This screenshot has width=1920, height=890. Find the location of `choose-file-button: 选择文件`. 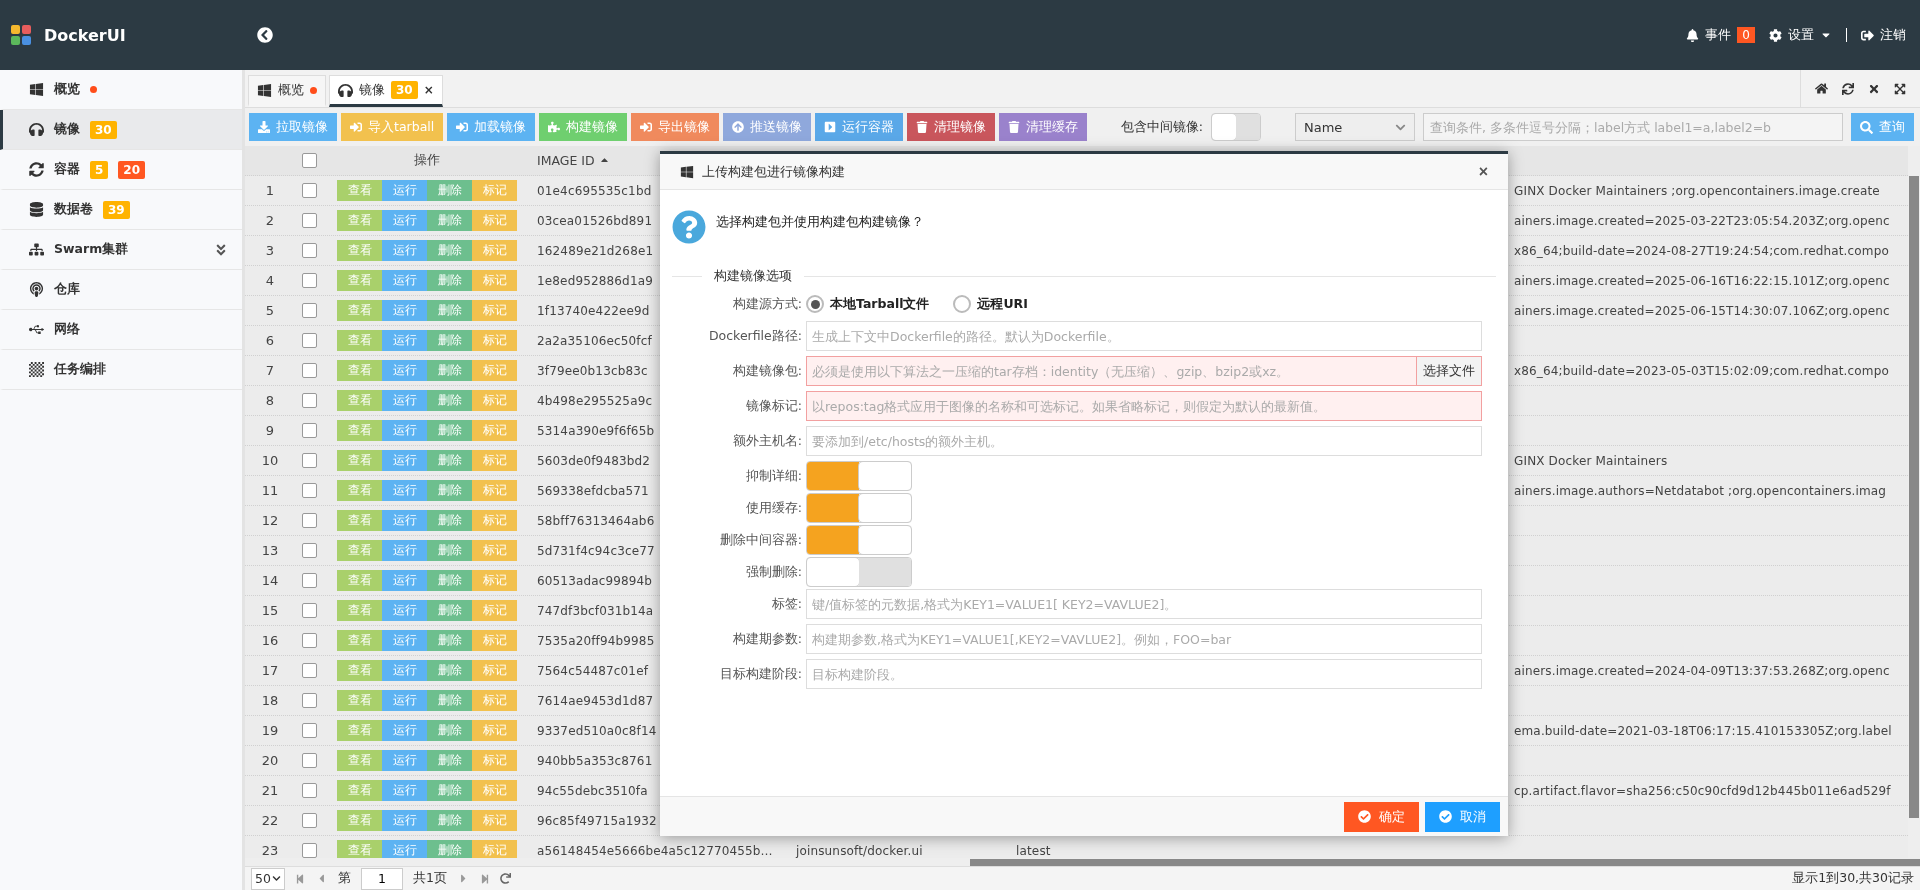

choose-file-button: 选择文件 is located at coordinates (1449, 371).